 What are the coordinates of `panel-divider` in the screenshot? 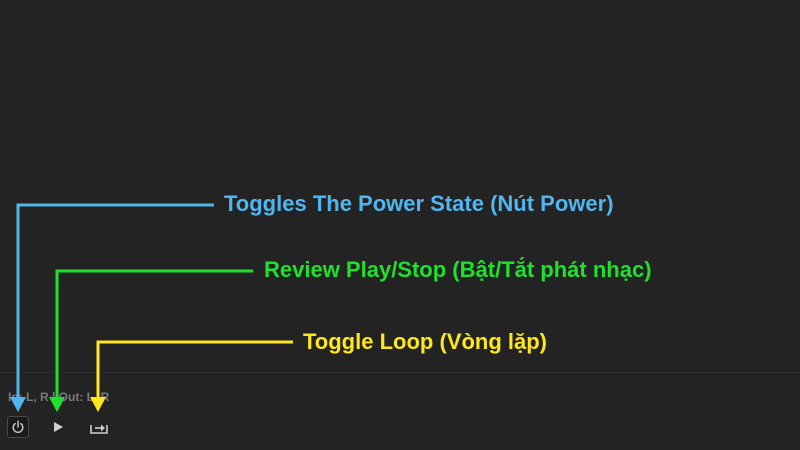 It's located at (400, 372).